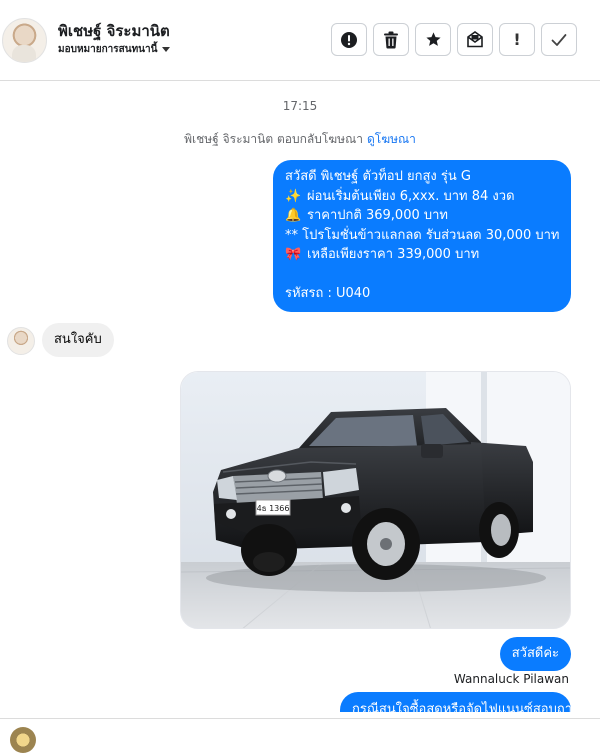 The image size is (600, 753). What do you see at coordinates (422, 255) in the screenshot?
I see `message-line: 🎀 เหลือเพียงราคา 339,000 บาท` at bounding box center [422, 255].